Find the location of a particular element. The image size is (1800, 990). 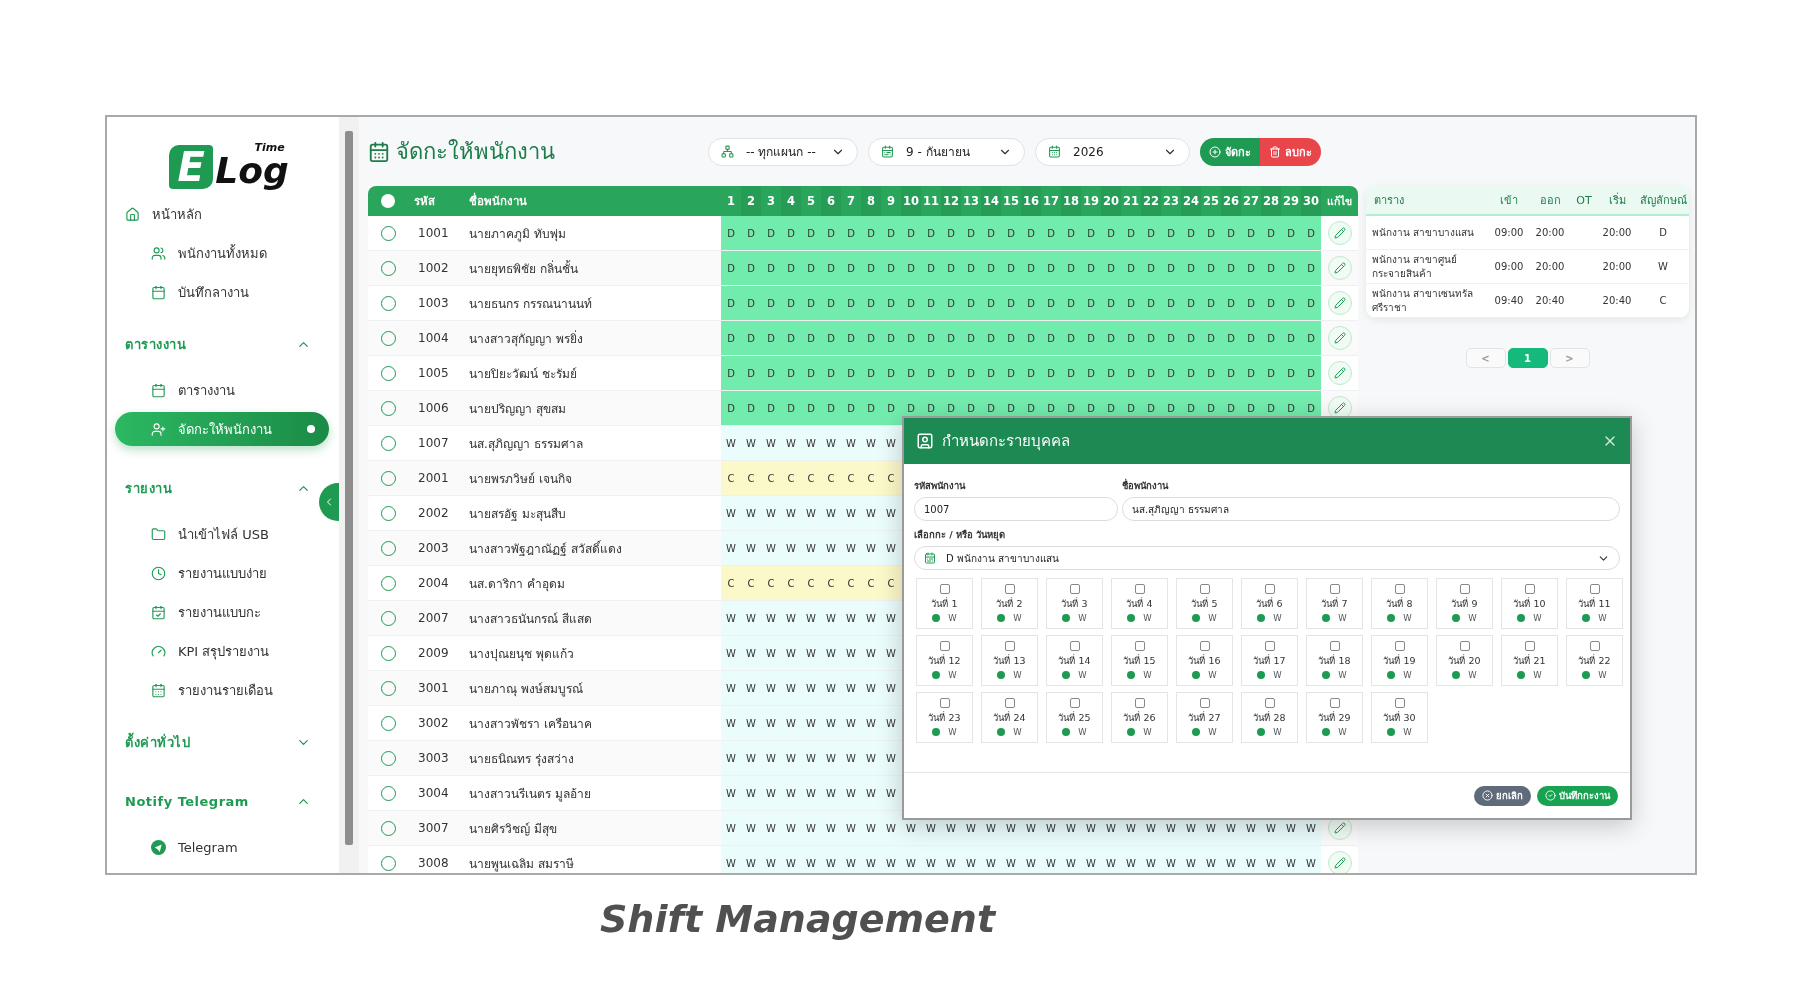

sidebar-item: รายงานแบบง่าย is located at coordinates (222, 573).